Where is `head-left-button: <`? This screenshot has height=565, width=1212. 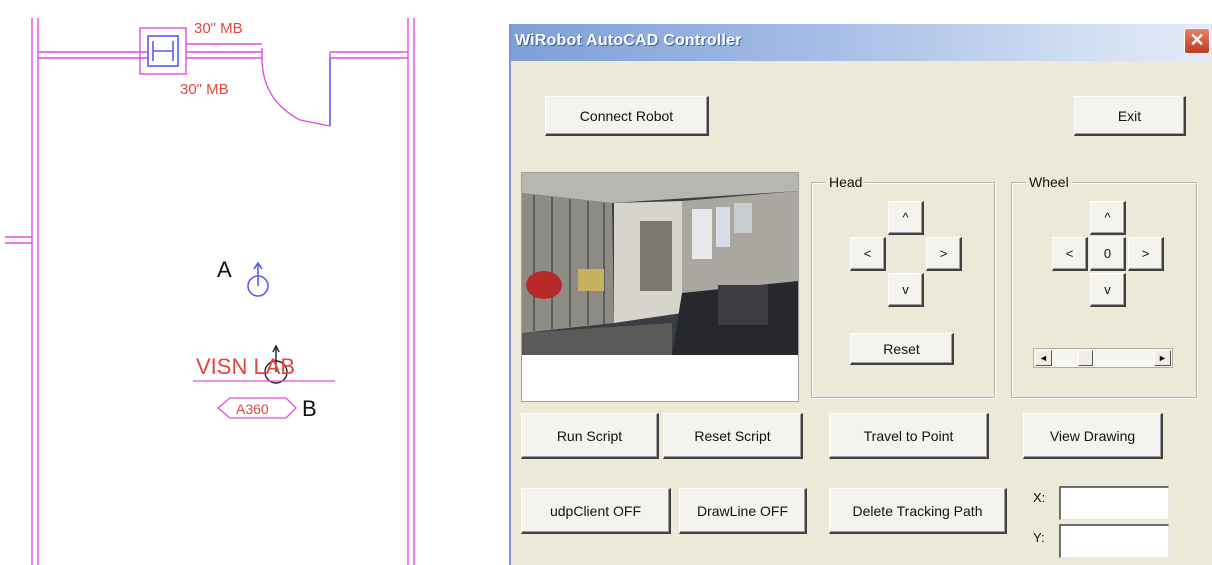
head-left-button: < is located at coordinates (868, 254).